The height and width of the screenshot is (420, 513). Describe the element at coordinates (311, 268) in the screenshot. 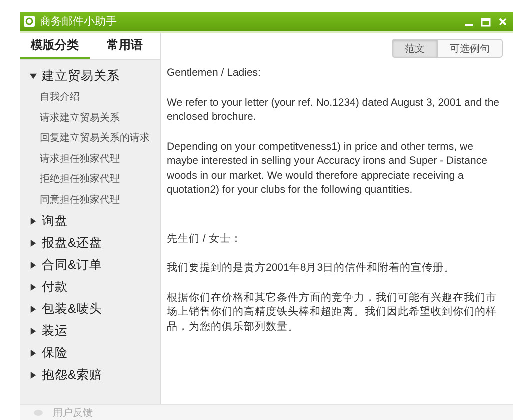

I see `letter-paragraph: 我们要提到的是贵方2001年8月3日的信件和附着的宣传册。` at that location.